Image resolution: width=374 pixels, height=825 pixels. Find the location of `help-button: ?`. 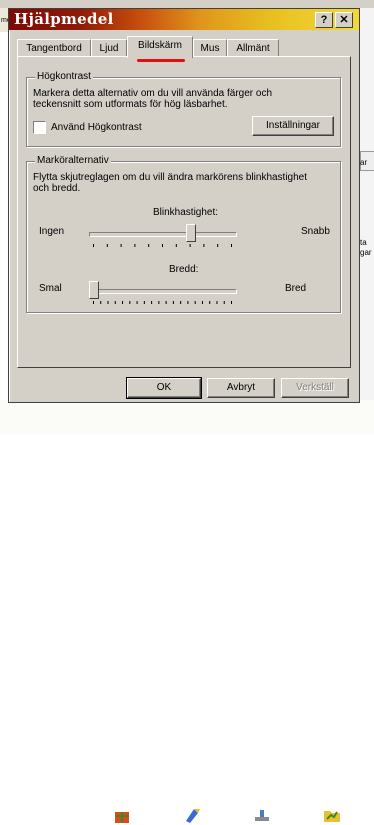

help-button: ? is located at coordinates (324, 20).